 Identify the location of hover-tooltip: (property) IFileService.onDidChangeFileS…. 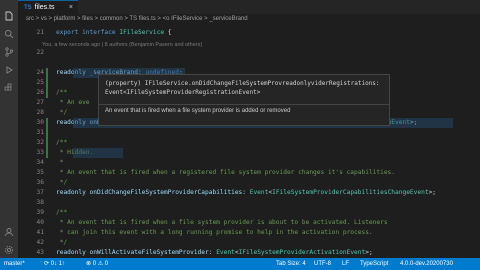
(244, 100).